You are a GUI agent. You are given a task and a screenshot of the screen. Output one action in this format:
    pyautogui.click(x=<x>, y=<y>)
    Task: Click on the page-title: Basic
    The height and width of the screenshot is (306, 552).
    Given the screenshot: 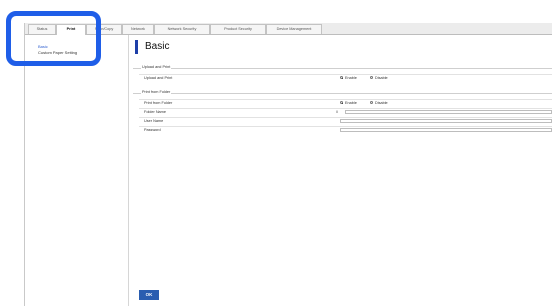 What is the action you would take?
    pyautogui.click(x=157, y=46)
    